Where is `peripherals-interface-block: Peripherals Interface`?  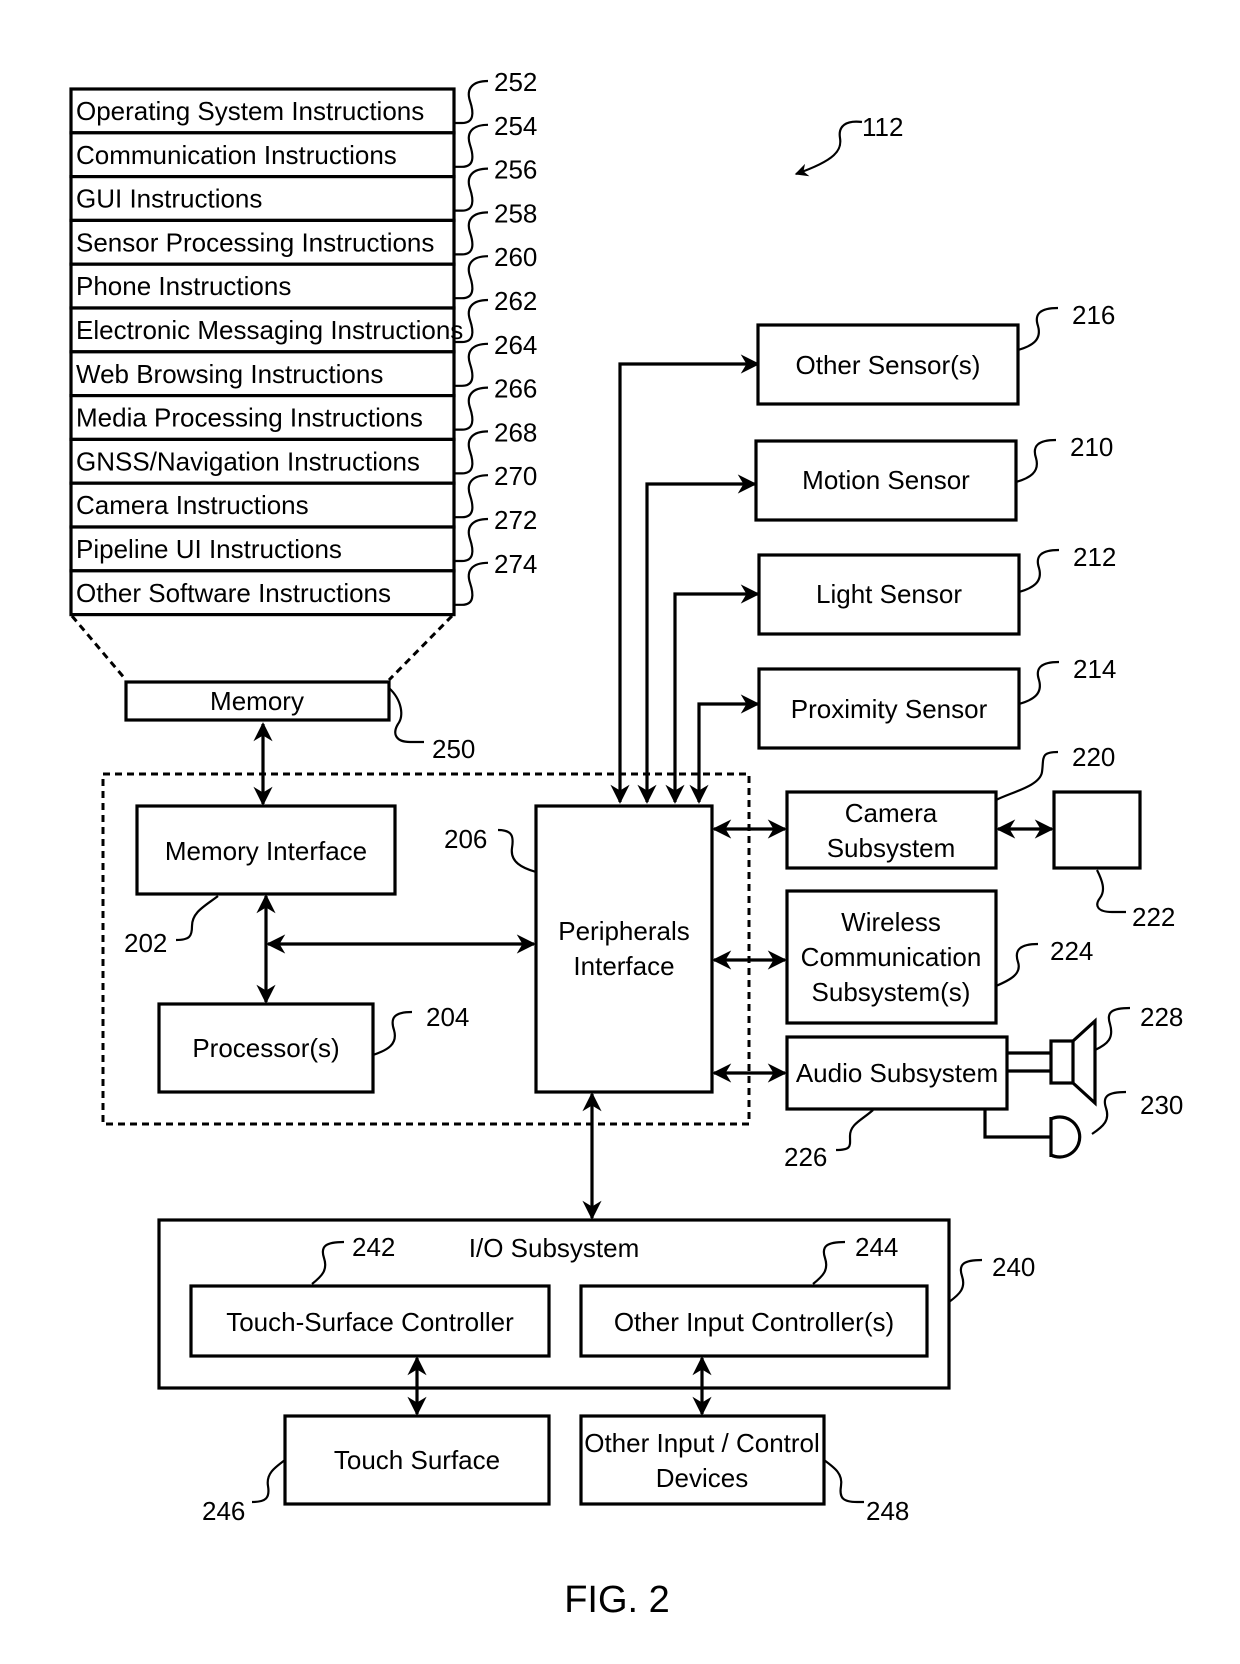 peripherals-interface-block: Peripherals Interface is located at coordinates (624, 949).